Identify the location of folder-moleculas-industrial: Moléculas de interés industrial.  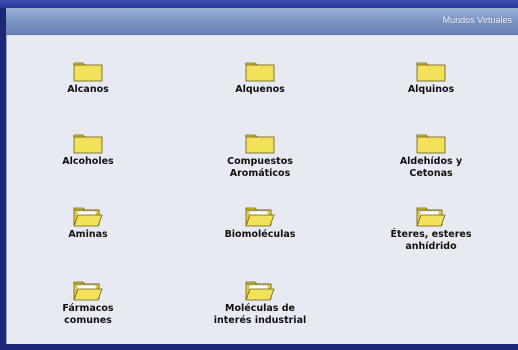
(260, 303).